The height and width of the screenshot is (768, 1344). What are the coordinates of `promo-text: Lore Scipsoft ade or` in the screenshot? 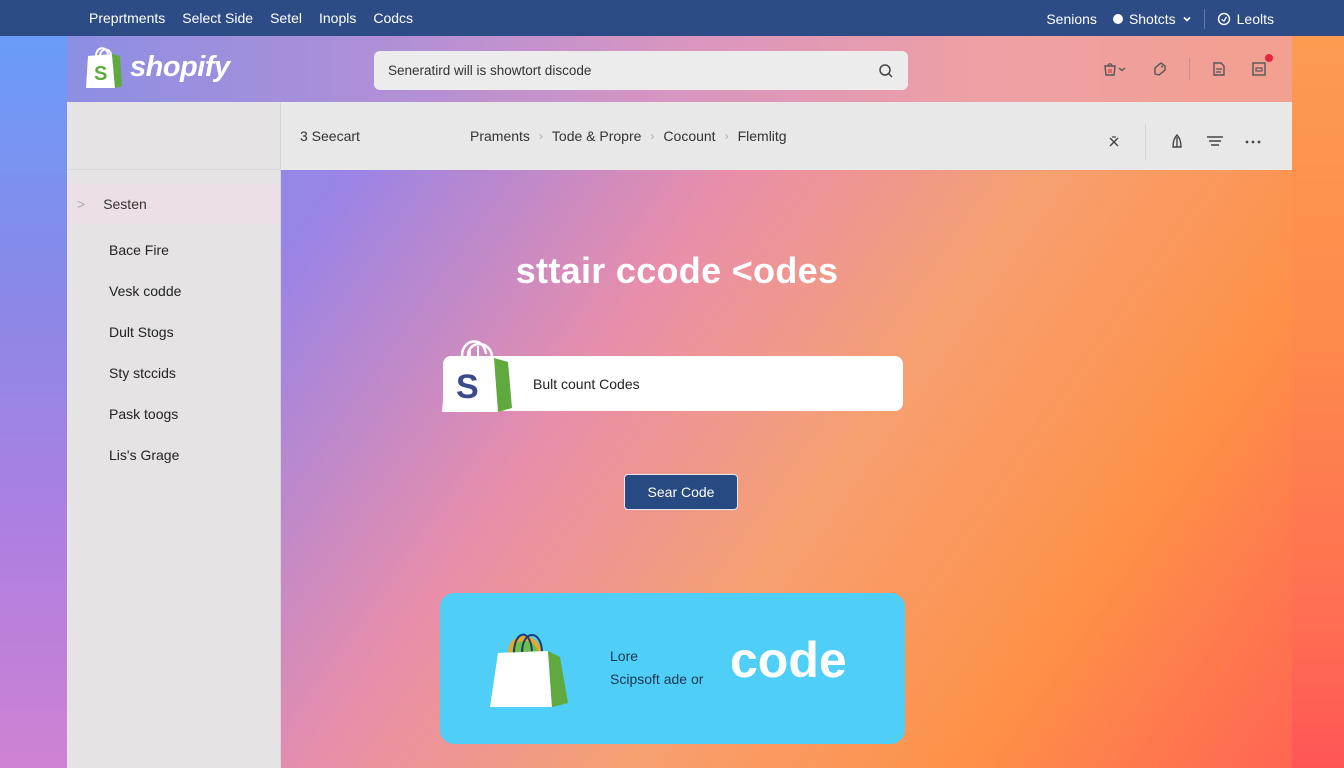 It's located at (656, 668).